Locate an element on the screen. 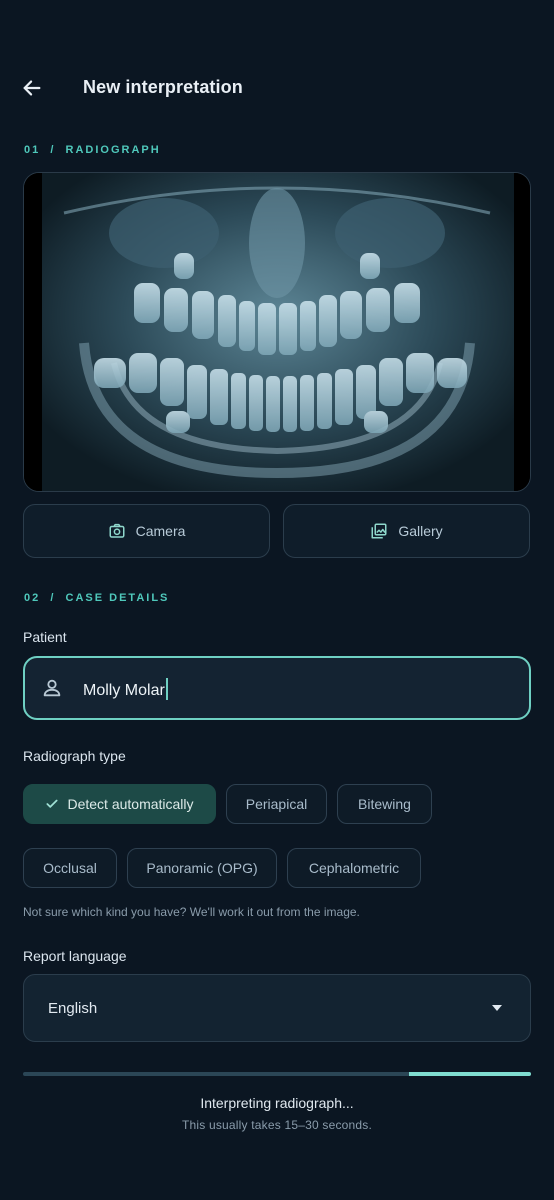 This screenshot has width=554, height=1200. chip-label: Panoramic (OPG) is located at coordinates (202, 868).